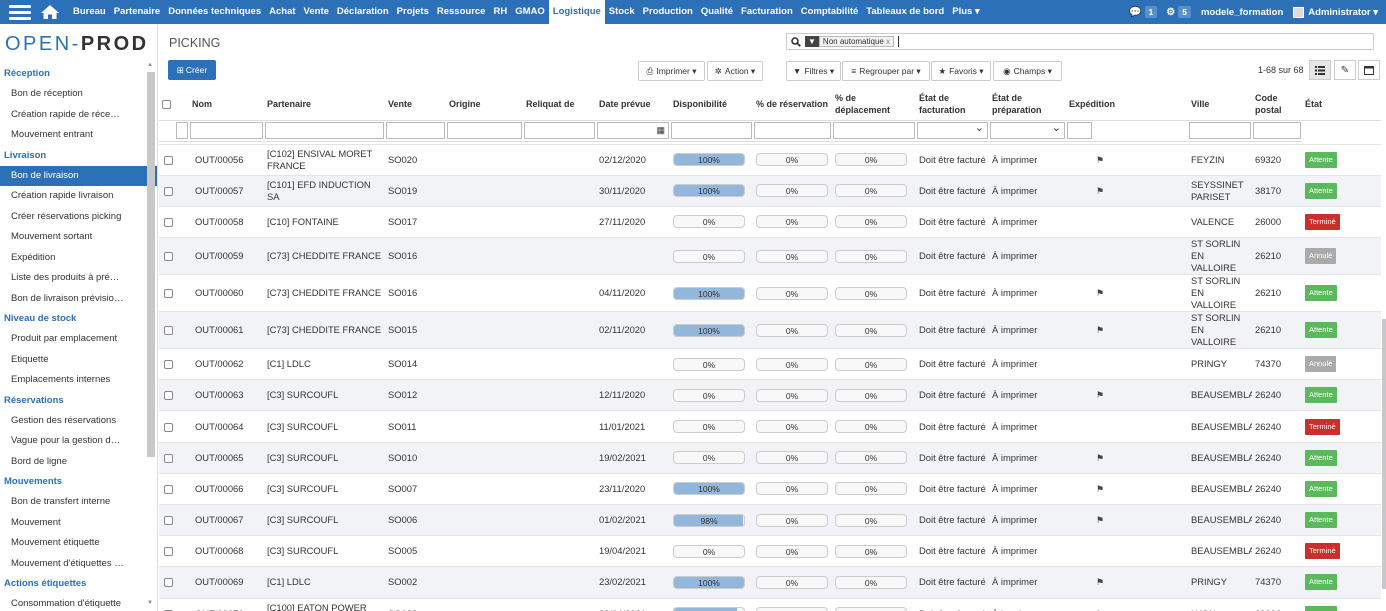 Image resolution: width=1386 pixels, height=611 pixels. I want to click on activities-count-badge: 5, so click(1184, 12).